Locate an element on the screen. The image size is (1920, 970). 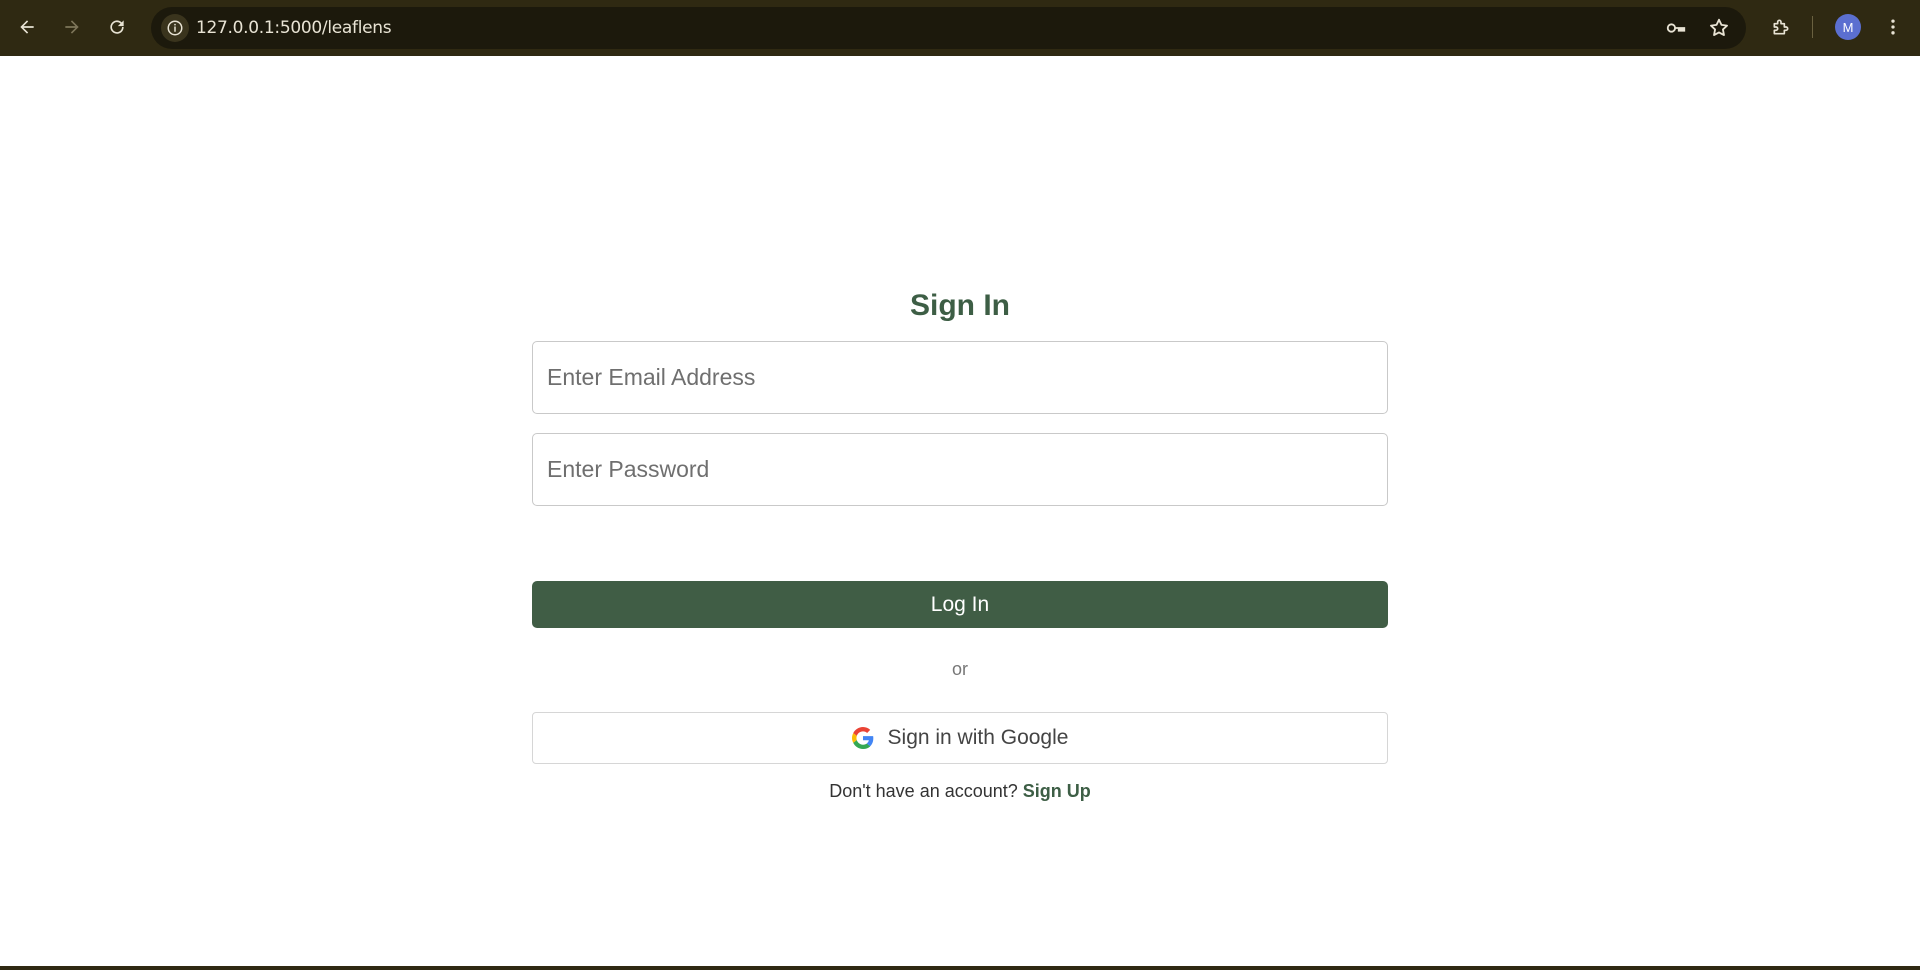
site-info-icon is located at coordinates (175, 28).